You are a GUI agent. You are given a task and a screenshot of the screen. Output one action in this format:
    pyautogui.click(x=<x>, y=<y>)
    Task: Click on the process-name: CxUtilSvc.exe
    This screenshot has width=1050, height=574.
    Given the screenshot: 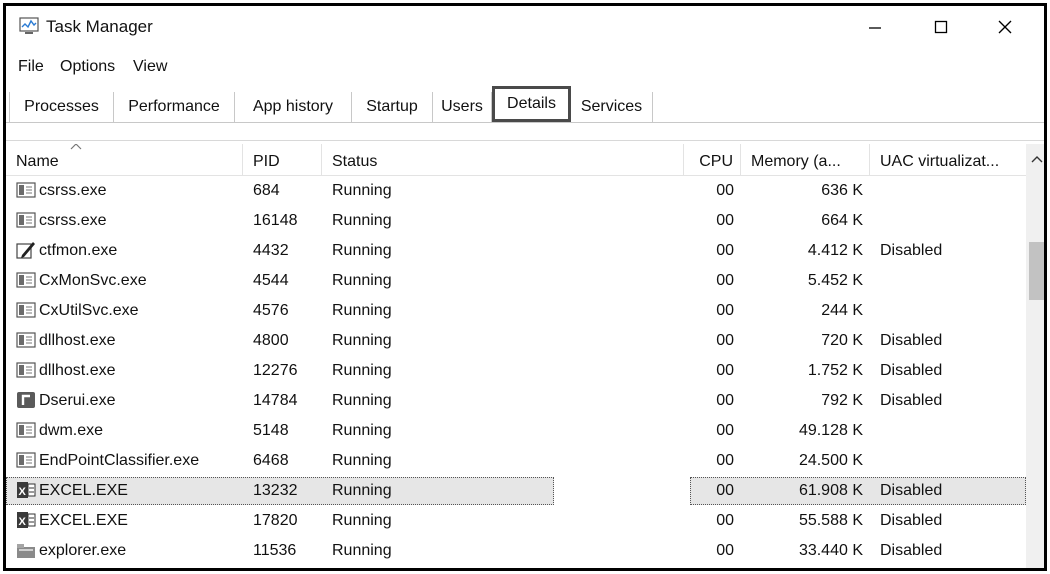 What is the action you would take?
    pyautogui.click(x=89, y=310)
    